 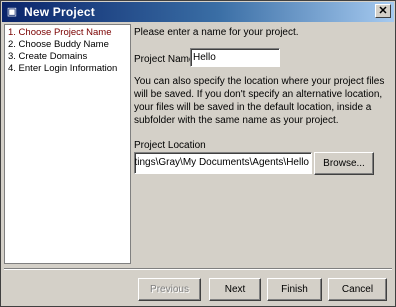 I want to click on project-location-input: ttings\Gray\My Documents\Agents\Hello, so click(x=223, y=163).